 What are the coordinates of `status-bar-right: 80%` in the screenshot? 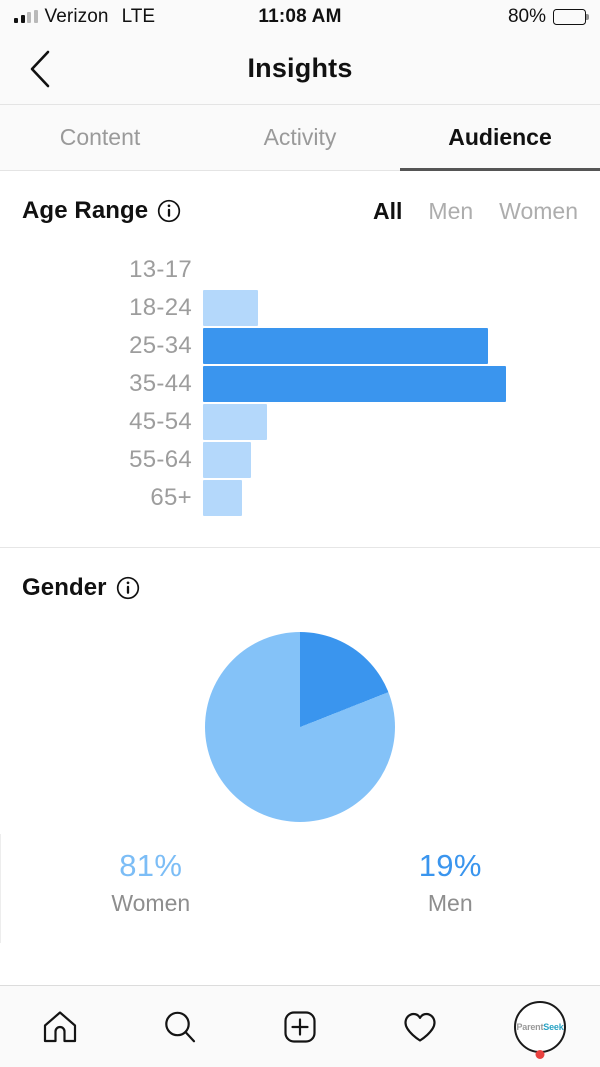 It's located at (548, 16).